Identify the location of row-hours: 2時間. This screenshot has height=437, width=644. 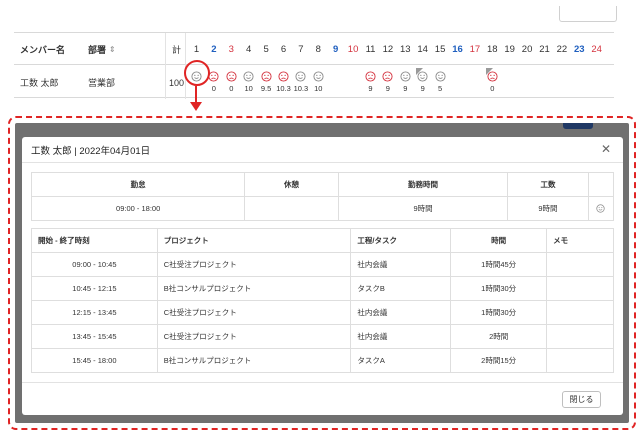
(499, 336).